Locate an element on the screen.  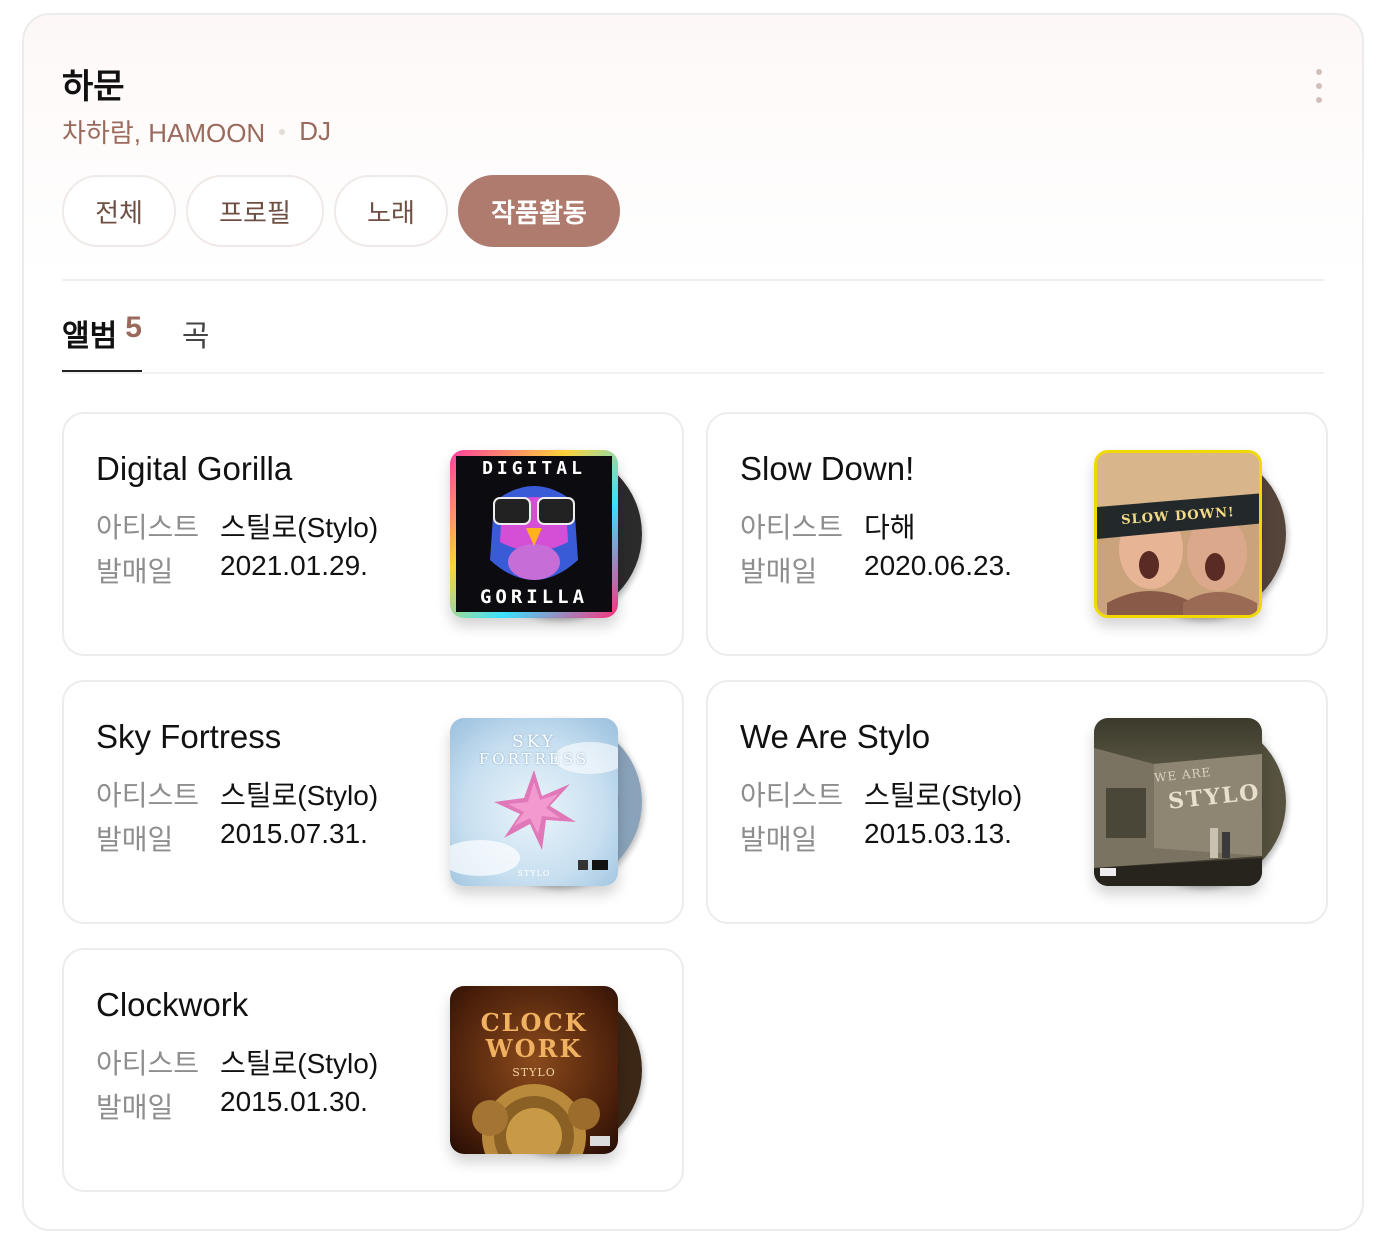
album-cover: DIGITAL GORILLA is located at coordinates (547, 534).